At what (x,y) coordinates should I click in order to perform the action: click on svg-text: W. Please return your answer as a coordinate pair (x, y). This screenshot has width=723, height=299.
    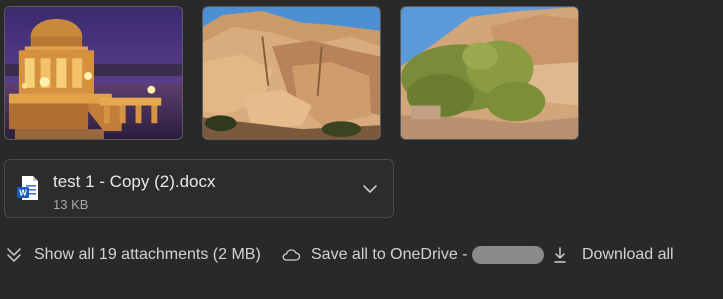
    Looking at the image, I should click on (23, 193).